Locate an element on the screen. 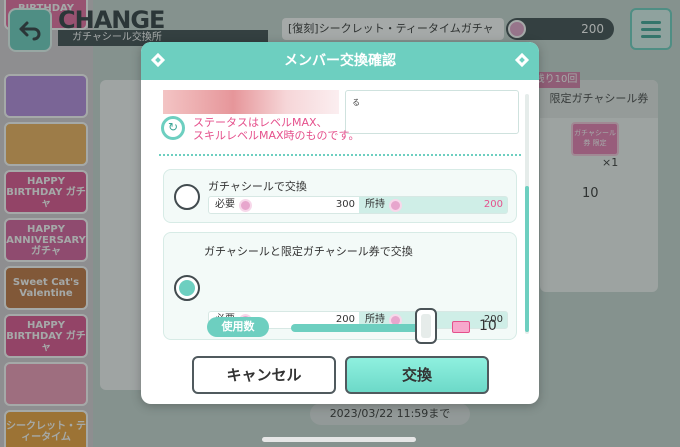 Image resolution: width=680 pixels, height=447 pixels. option-sticker-and-ticket-title: ガチャシールと限定ガチャシール券で交換 is located at coordinates (308, 251).